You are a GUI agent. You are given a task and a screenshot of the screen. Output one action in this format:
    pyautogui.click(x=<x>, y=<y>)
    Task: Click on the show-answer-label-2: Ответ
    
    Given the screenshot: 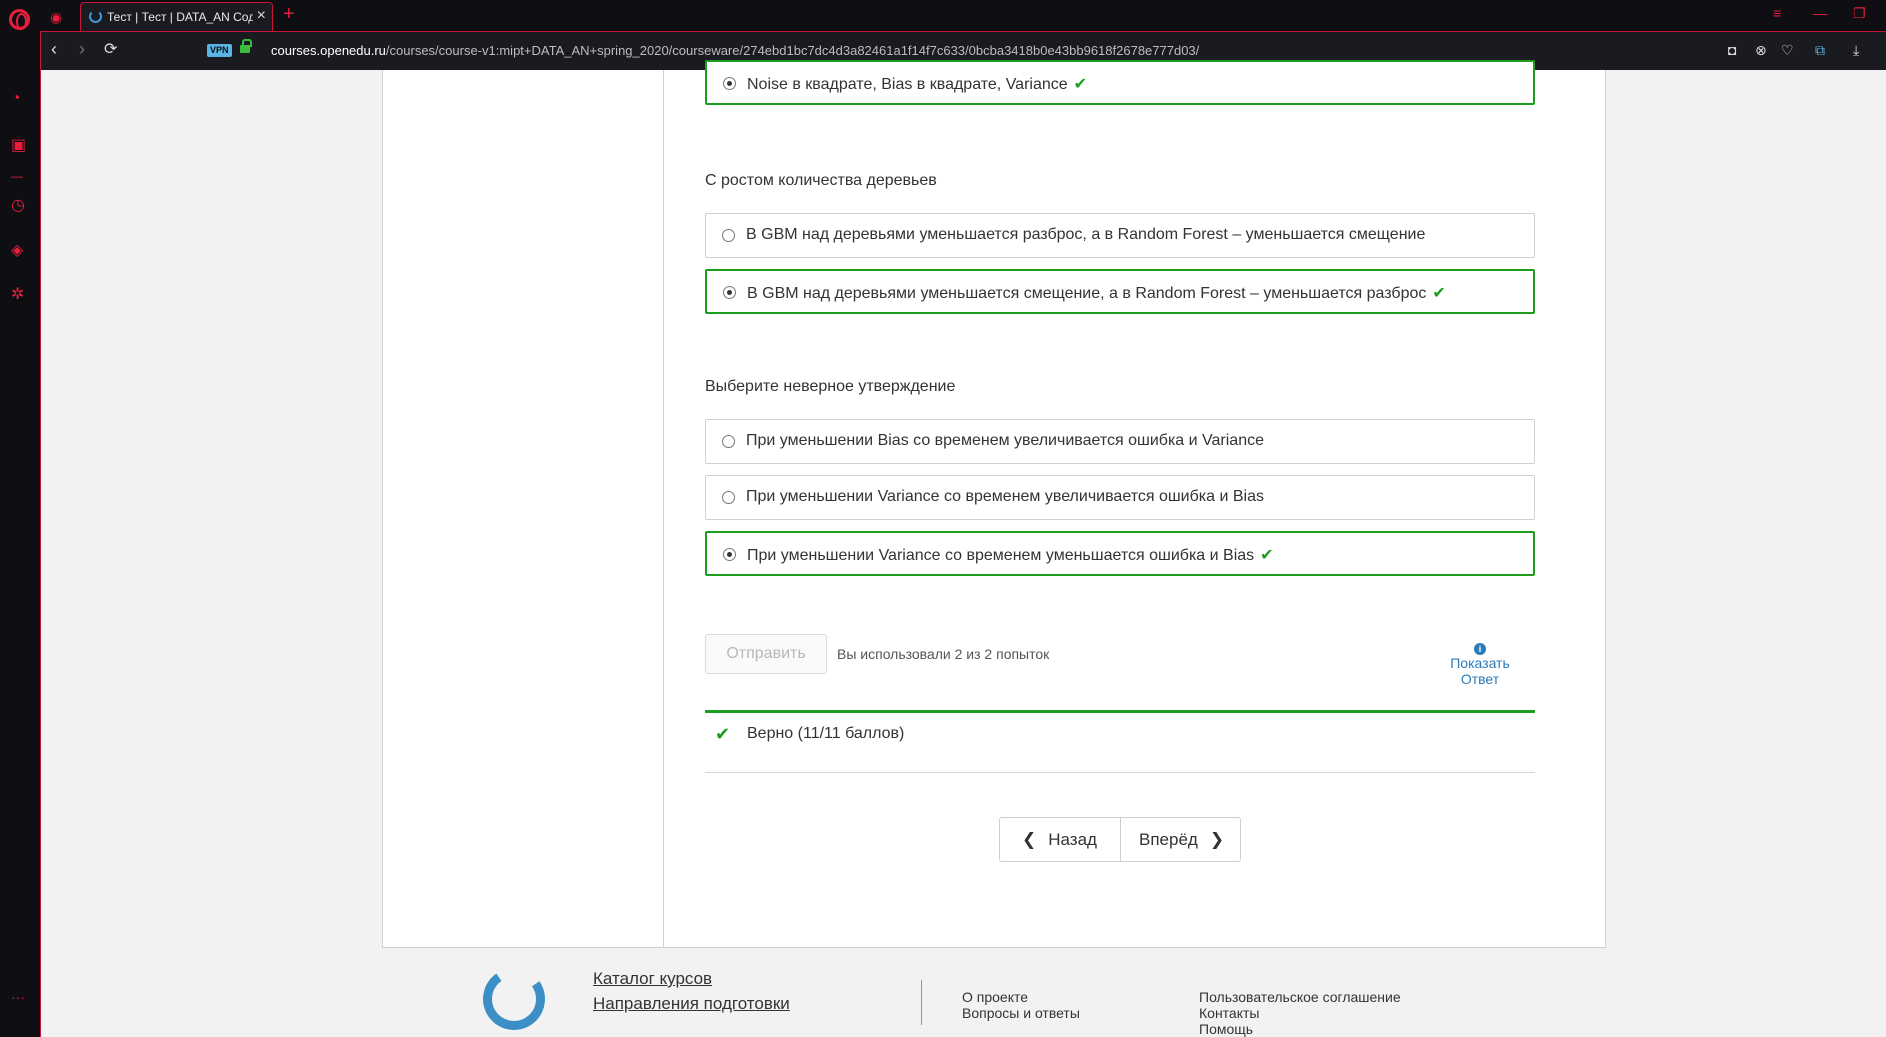 What is the action you would take?
    pyautogui.click(x=1480, y=679)
    